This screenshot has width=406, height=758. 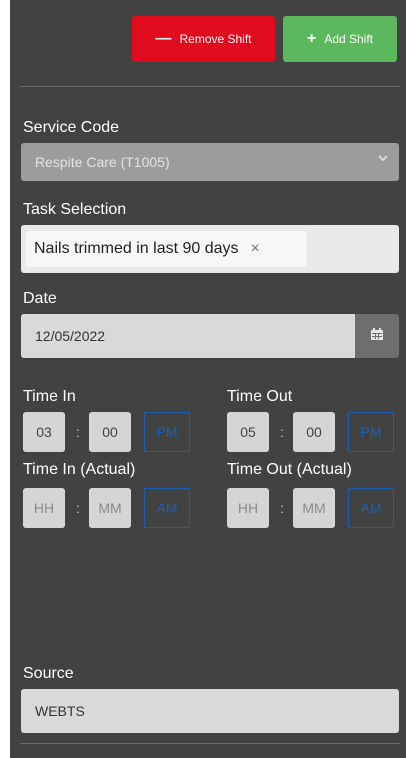 I want to click on calendar-icon, so click(x=377, y=336).